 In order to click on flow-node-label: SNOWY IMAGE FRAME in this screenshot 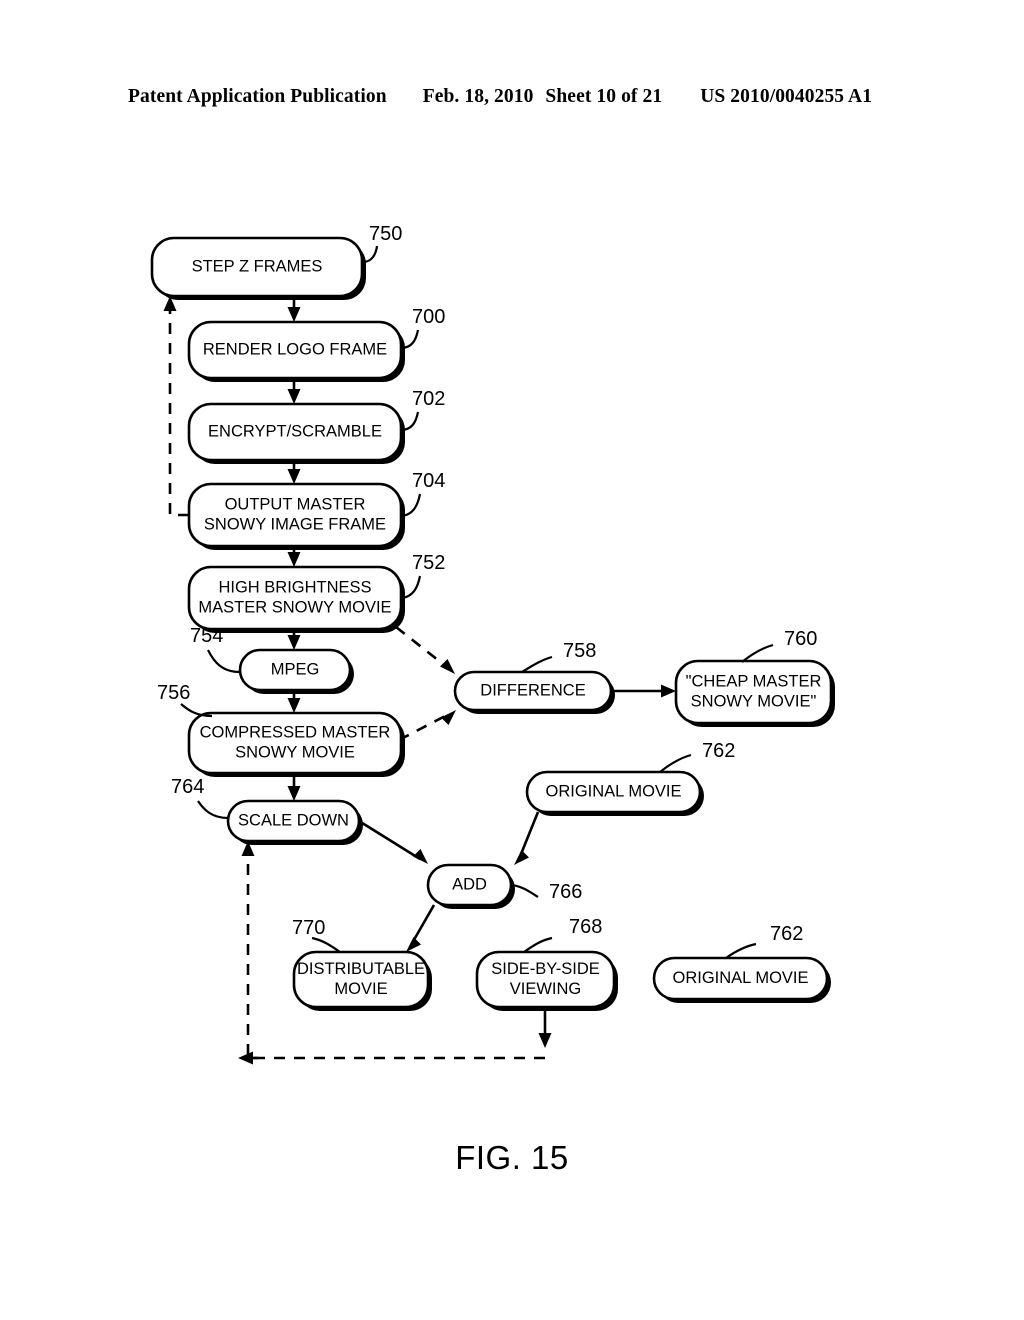, I will do `click(295, 524)`.